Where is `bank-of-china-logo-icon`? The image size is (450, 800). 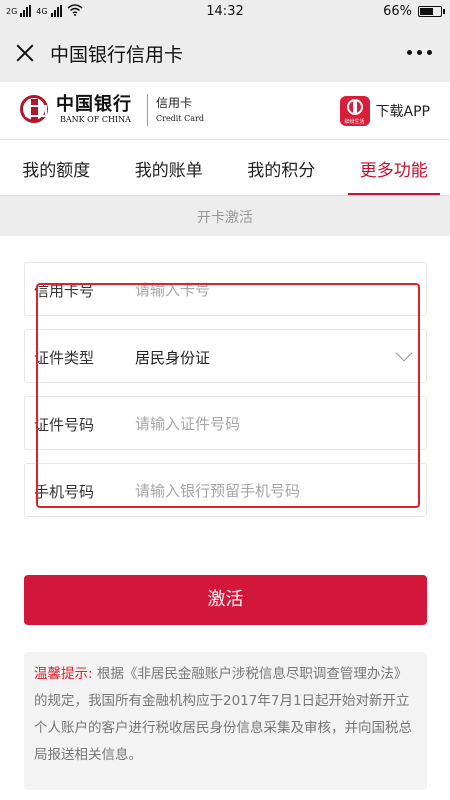 bank-of-china-logo-icon is located at coordinates (34, 109).